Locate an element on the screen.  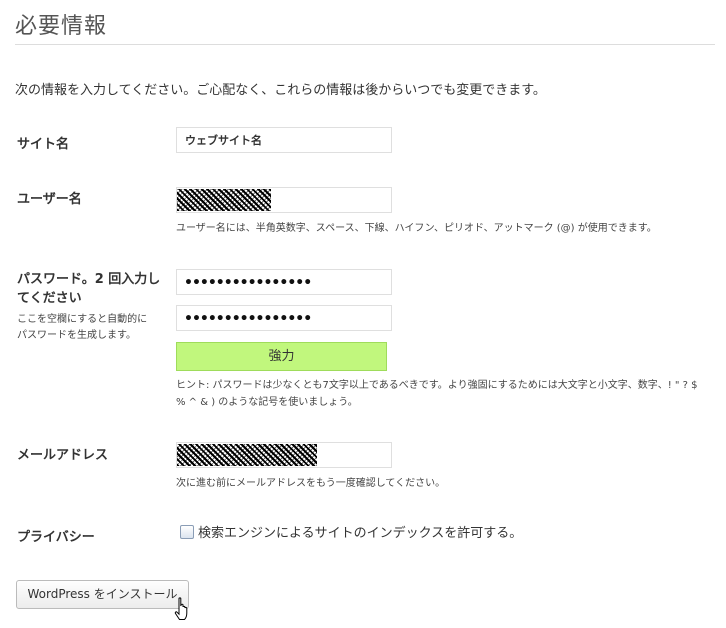
email-input is located at coordinates (284, 455).